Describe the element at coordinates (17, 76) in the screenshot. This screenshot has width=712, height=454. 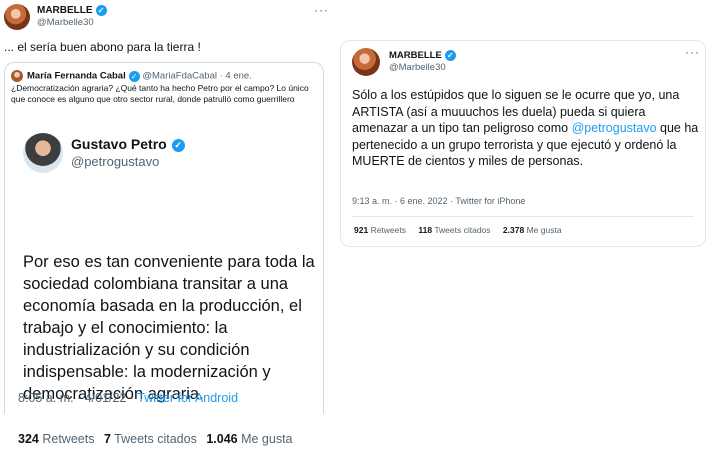
I see `quote-avatar` at that location.